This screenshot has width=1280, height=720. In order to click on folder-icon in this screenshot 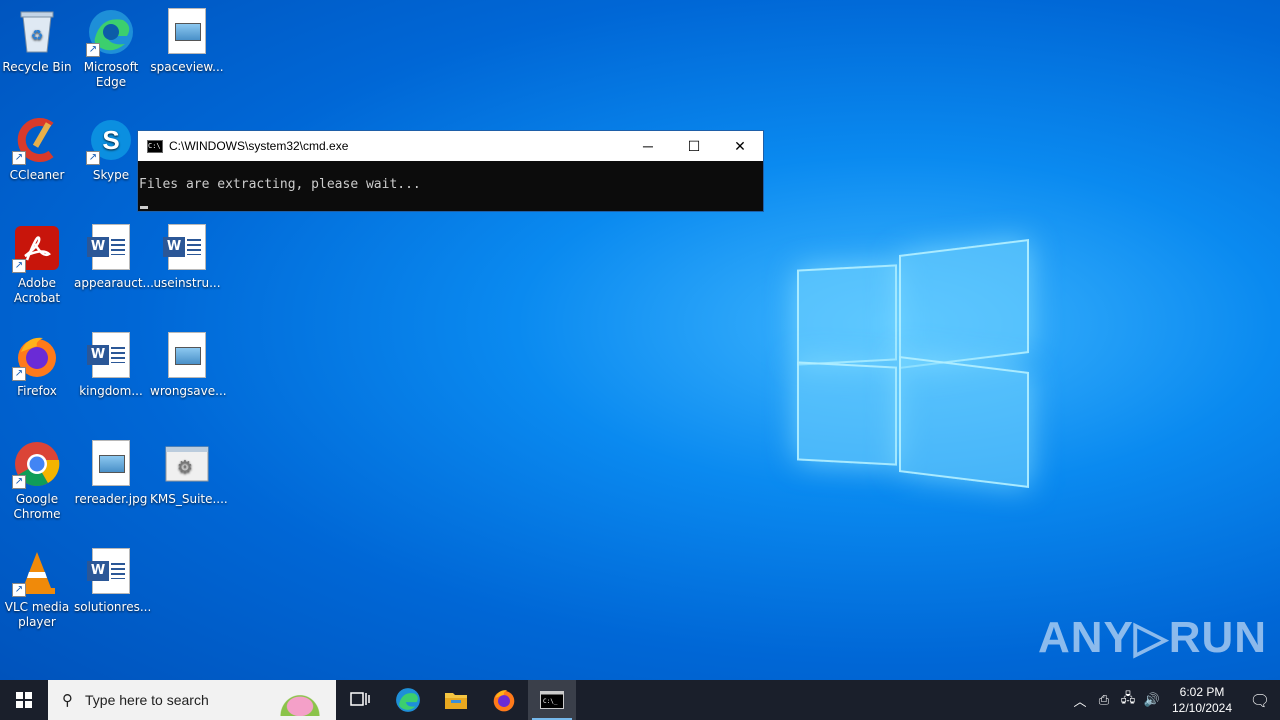, I will do `click(456, 701)`.